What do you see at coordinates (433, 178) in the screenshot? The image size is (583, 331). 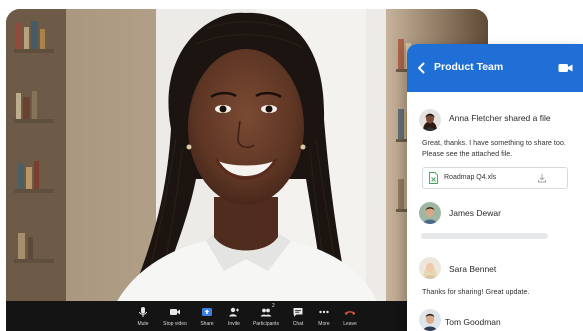 I see `spreadsheet-file-icon` at bounding box center [433, 178].